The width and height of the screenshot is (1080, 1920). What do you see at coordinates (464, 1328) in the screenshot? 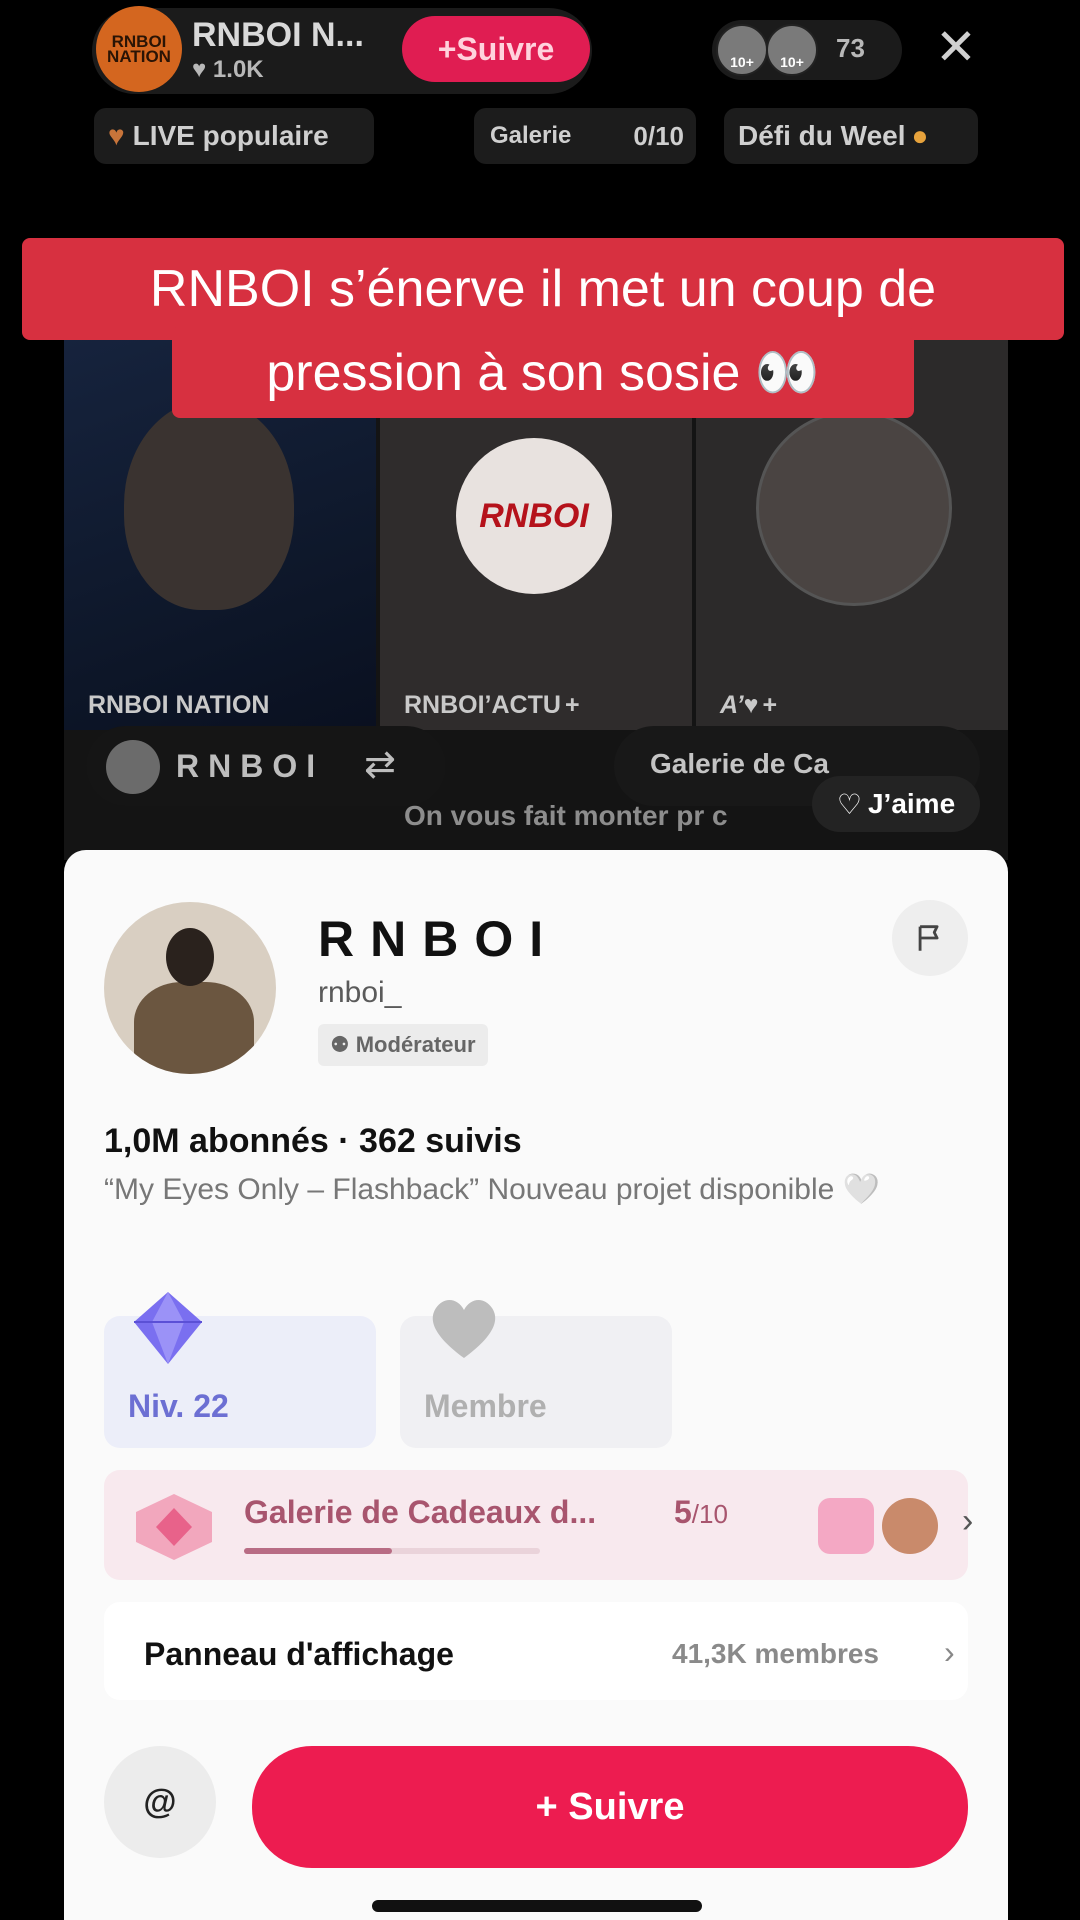
I see `heart-icon` at bounding box center [464, 1328].